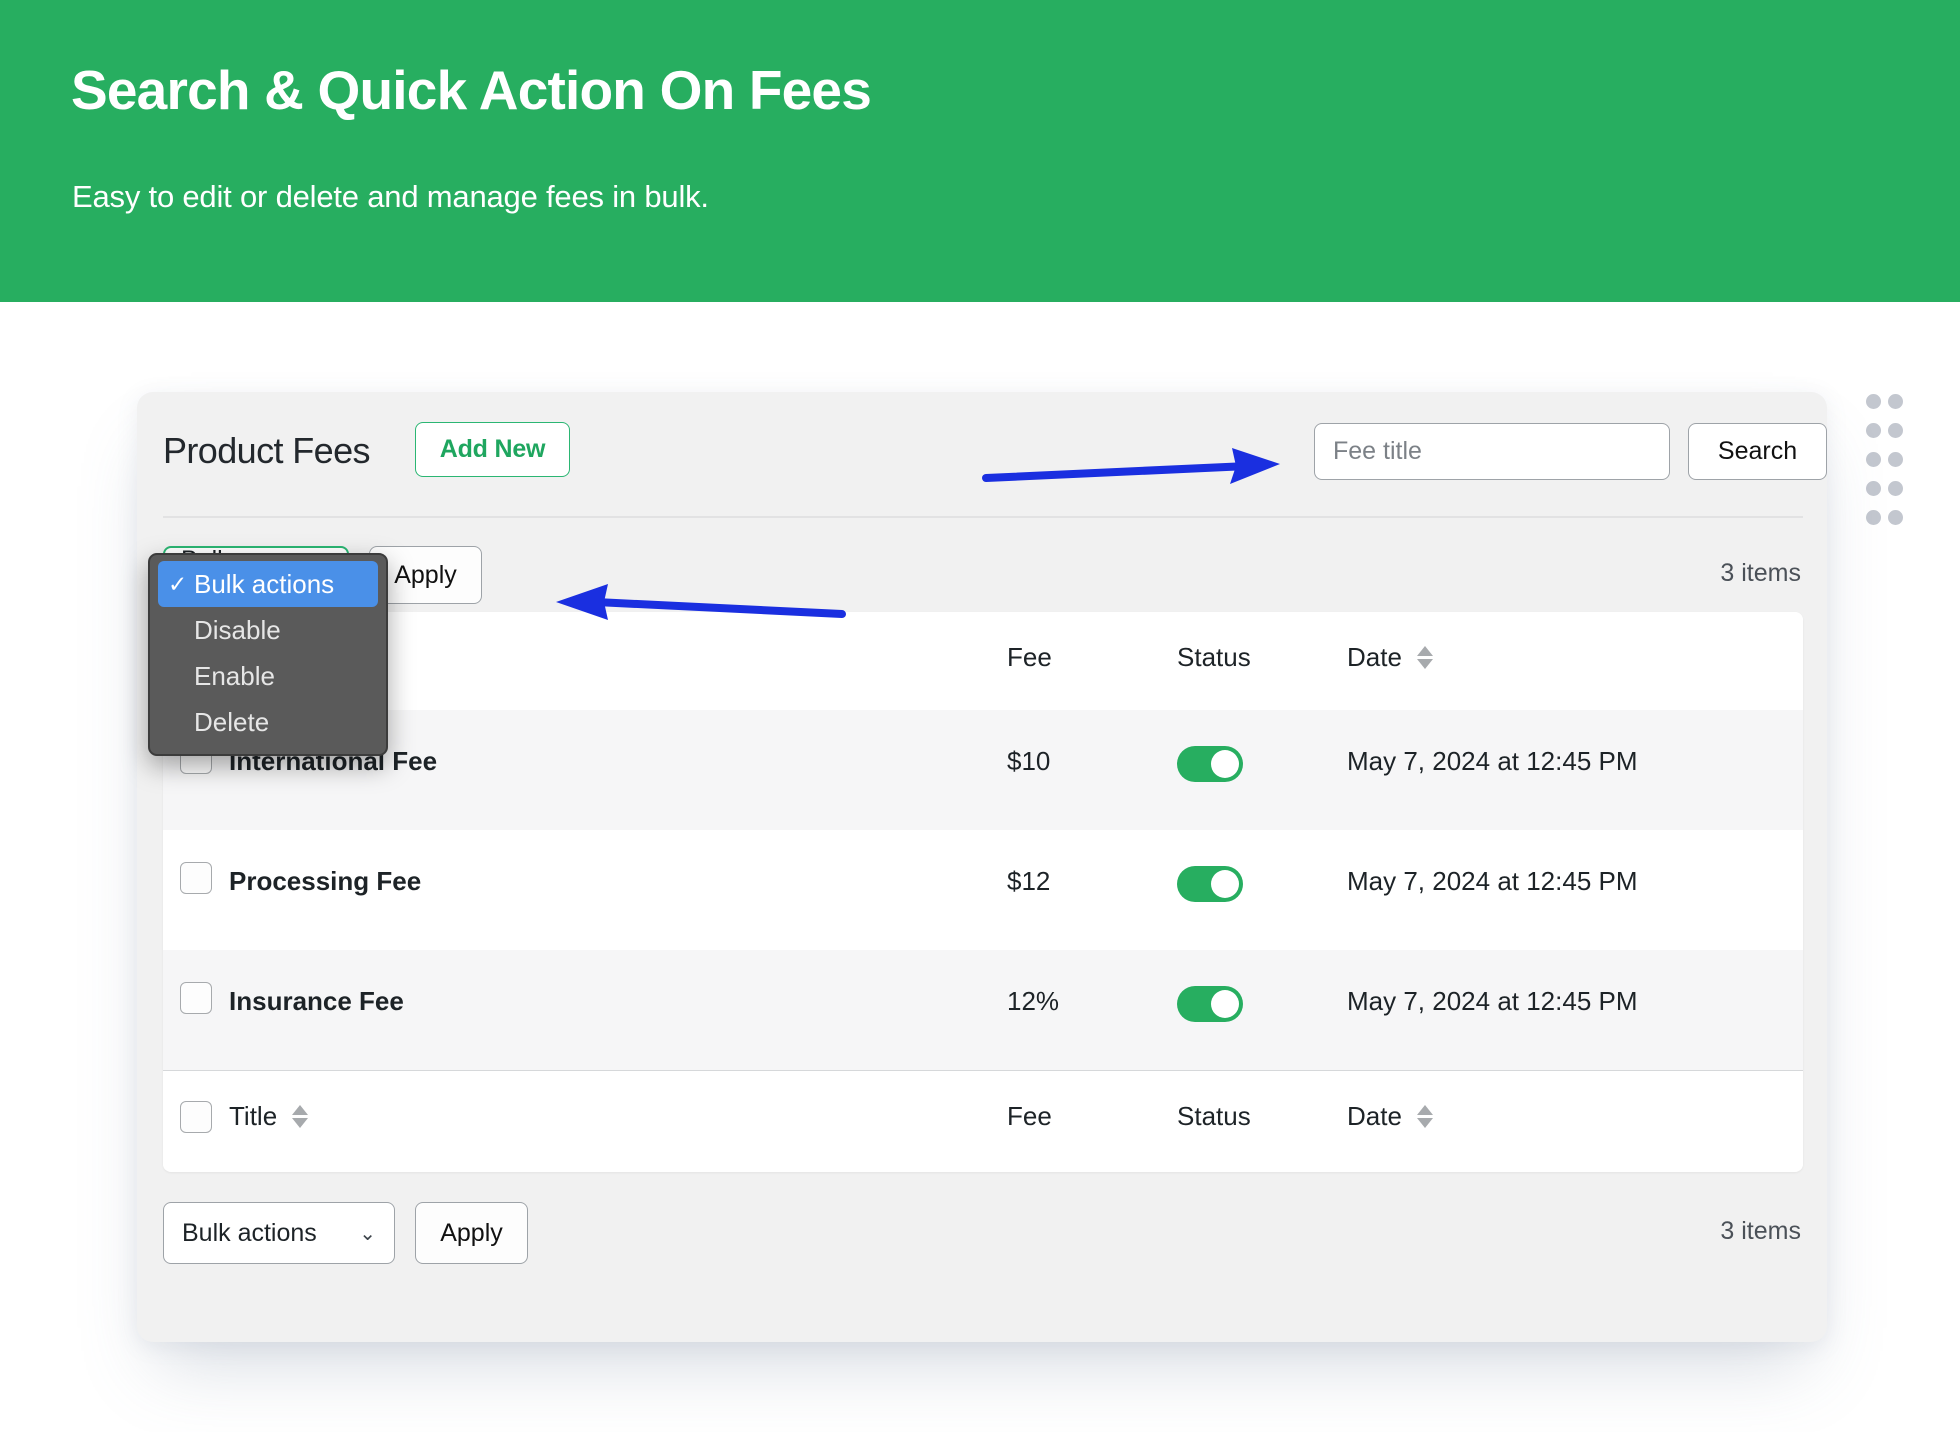  I want to click on dropdown-item-enable: Enable, so click(268, 676).